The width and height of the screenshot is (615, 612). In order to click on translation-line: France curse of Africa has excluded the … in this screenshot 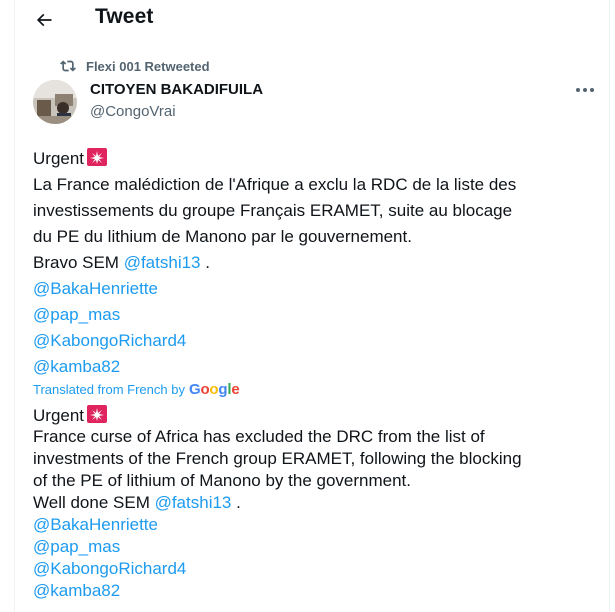, I will do `click(259, 436)`.